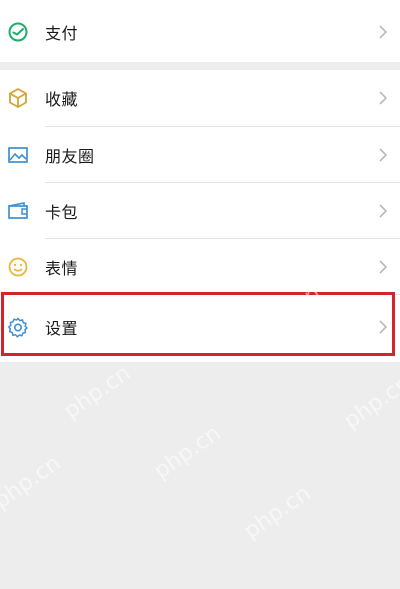  What do you see at coordinates (18, 98) in the screenshot?
I see `cube-icon` at bounding box center [18, 98].